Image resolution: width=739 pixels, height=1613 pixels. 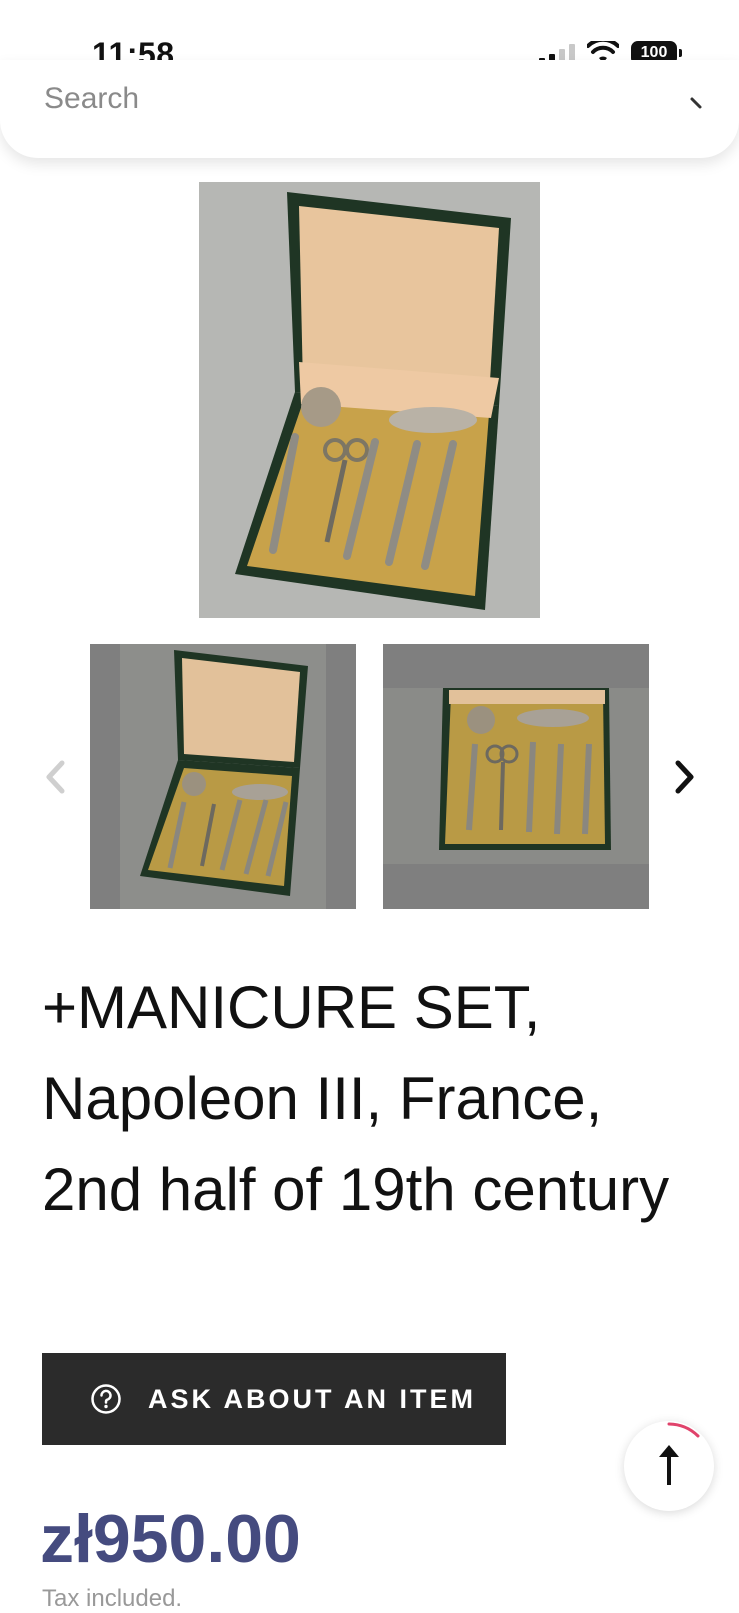 I want to click on chevron-left-icon, so click(x=55, y=777).